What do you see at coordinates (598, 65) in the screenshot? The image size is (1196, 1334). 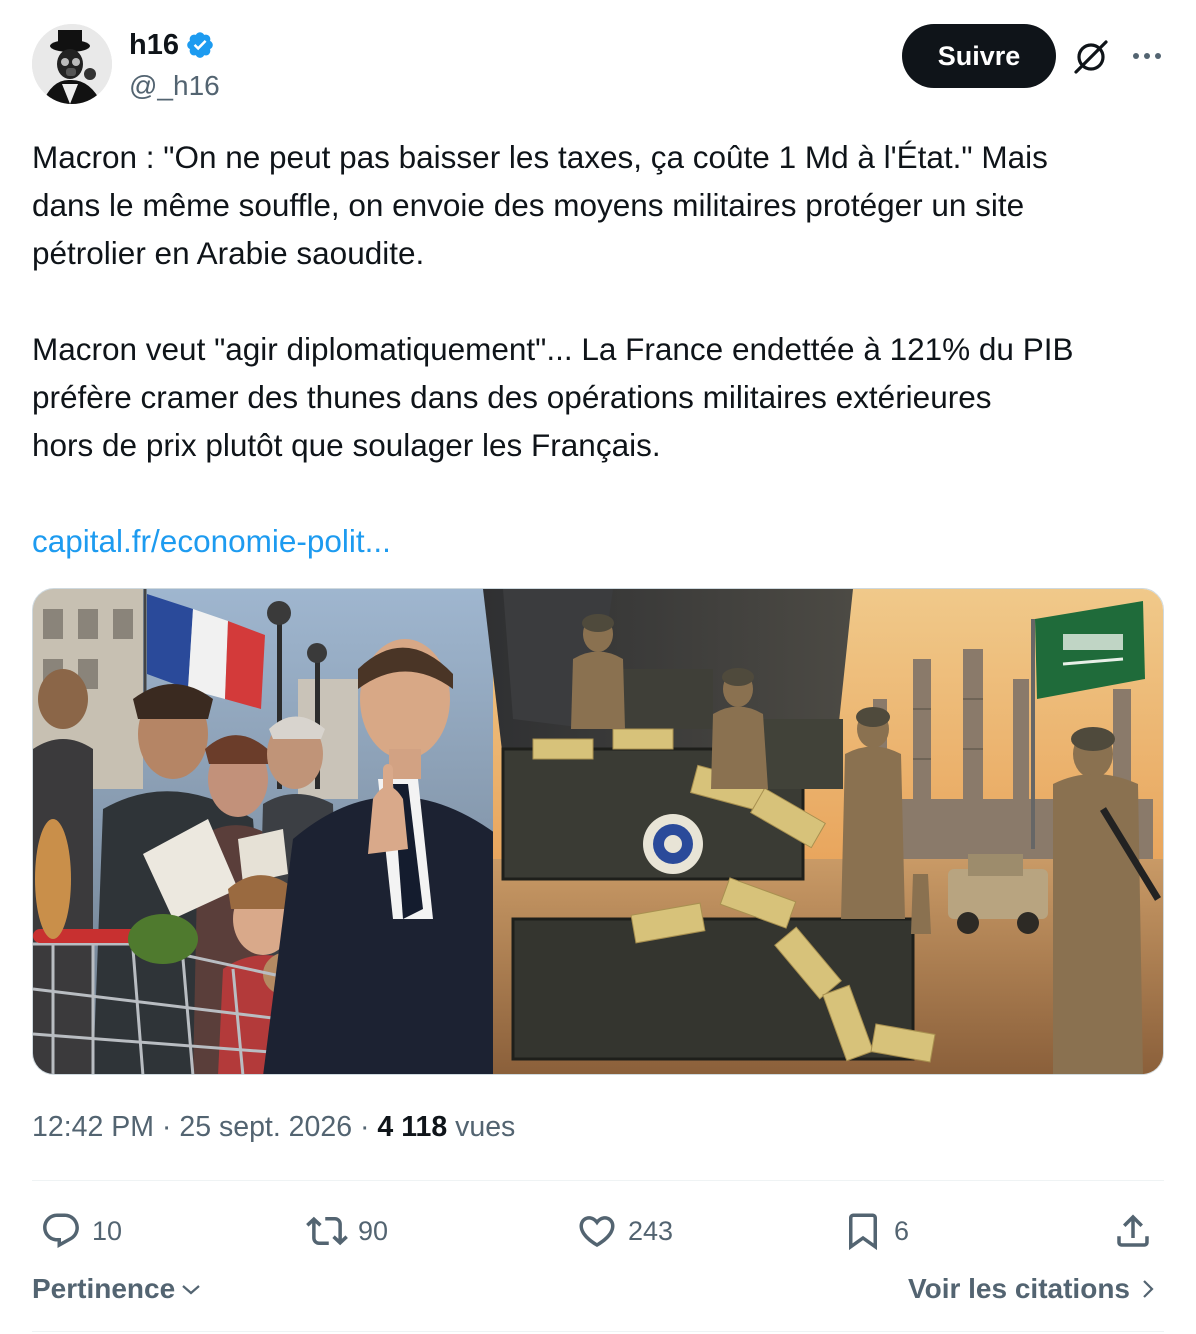 I see `tweet-header: h16 @_h16 Suivre` at bounding box center [598, 65].